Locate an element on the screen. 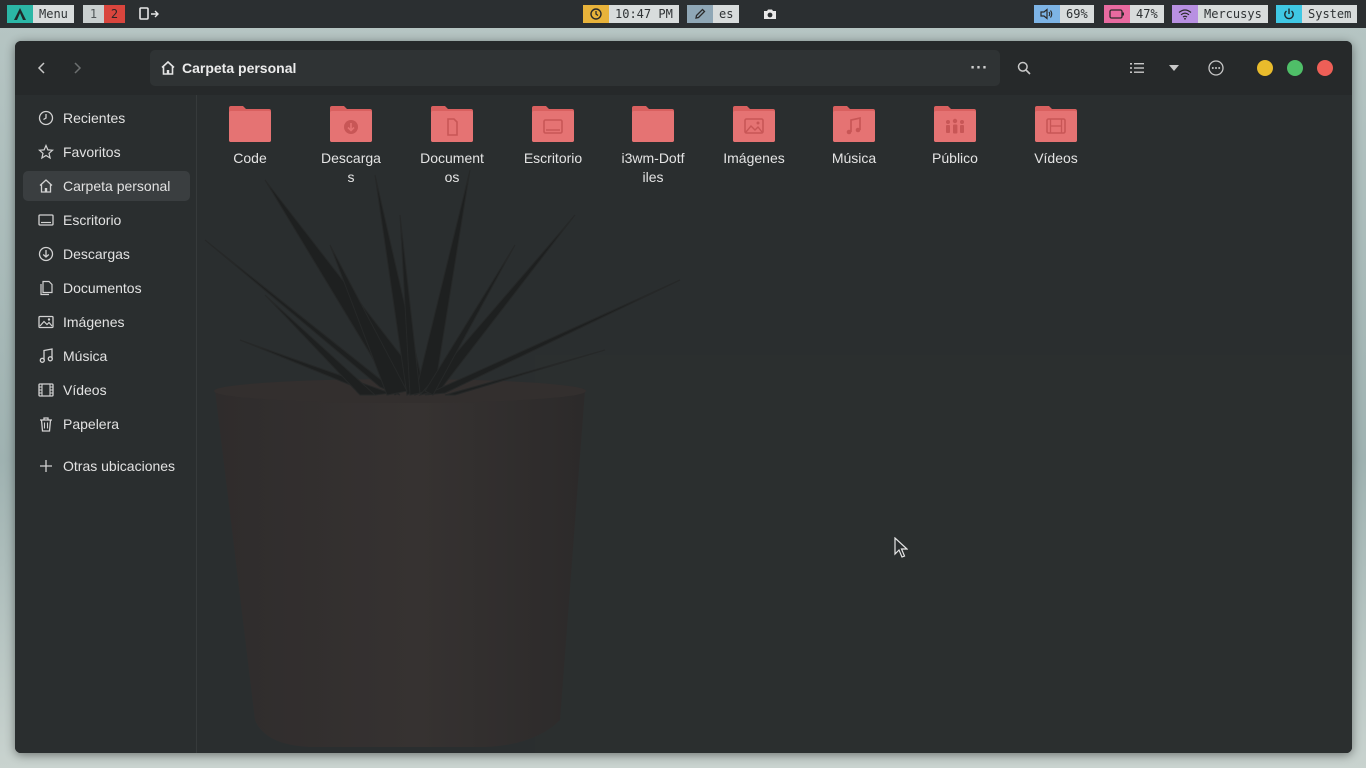 The width and height of the screenshot is (1366, 768). list-view-button is located at coordinates (1137, 68).